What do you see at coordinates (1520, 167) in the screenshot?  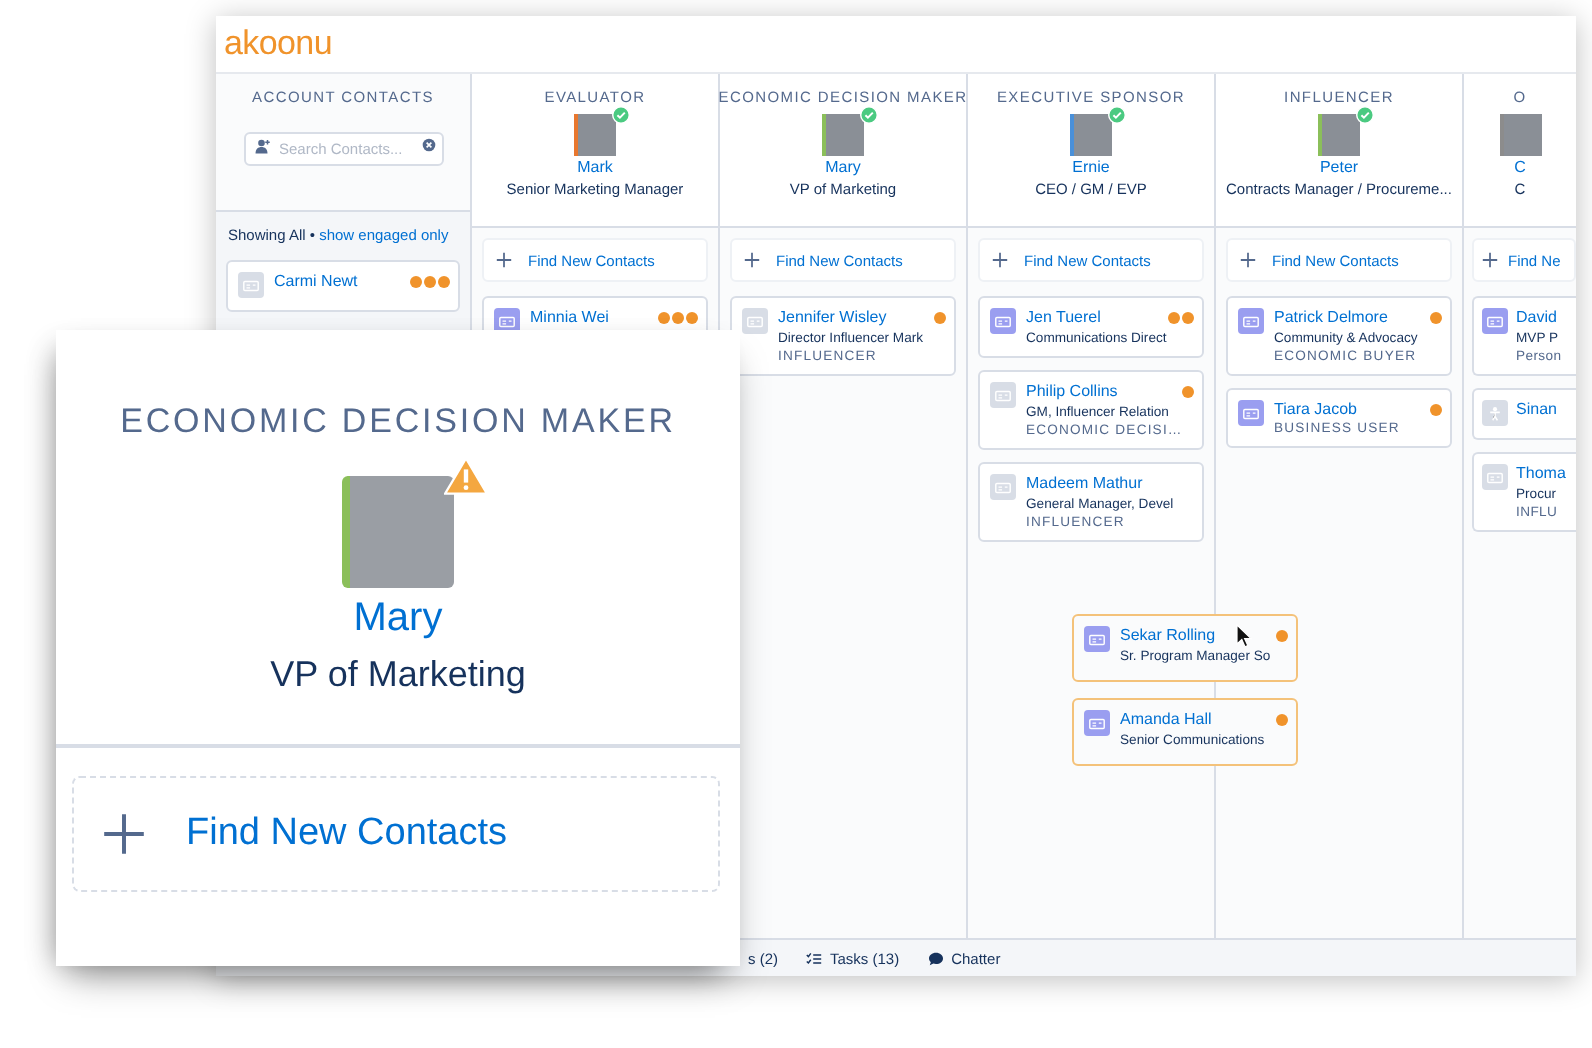 I see `person-name: C` at bounding box center [1520, 167].